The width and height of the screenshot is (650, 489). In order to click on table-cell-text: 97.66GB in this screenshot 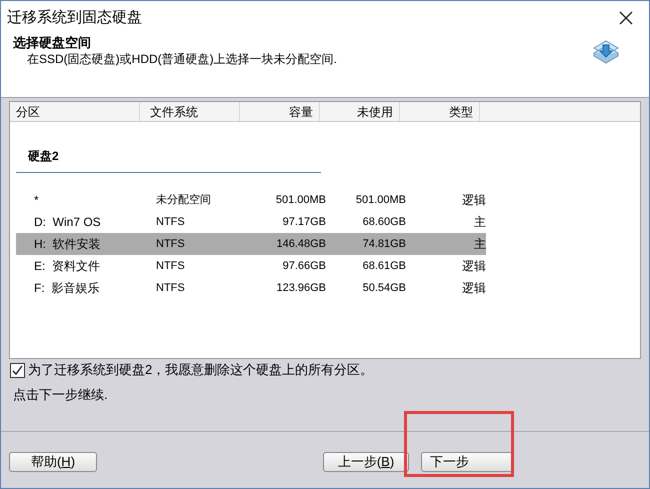, I will do `click(304, 266)`.